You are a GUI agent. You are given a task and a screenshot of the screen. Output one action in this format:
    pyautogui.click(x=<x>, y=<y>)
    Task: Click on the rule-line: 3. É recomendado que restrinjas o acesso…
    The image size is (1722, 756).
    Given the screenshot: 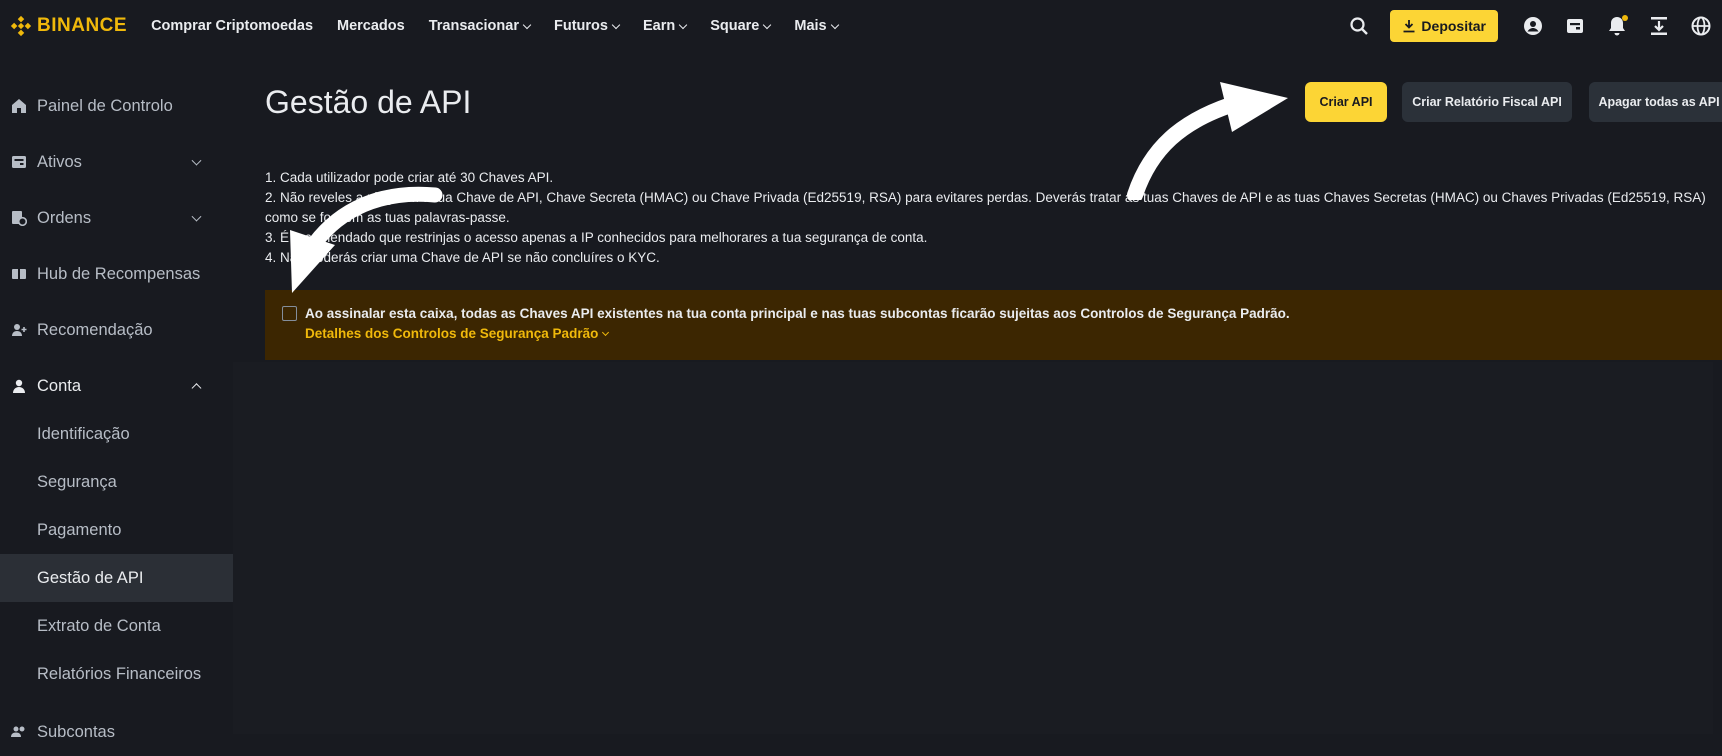 What is the action you would take?
    pyautogui.click(x=596, y=237)
    